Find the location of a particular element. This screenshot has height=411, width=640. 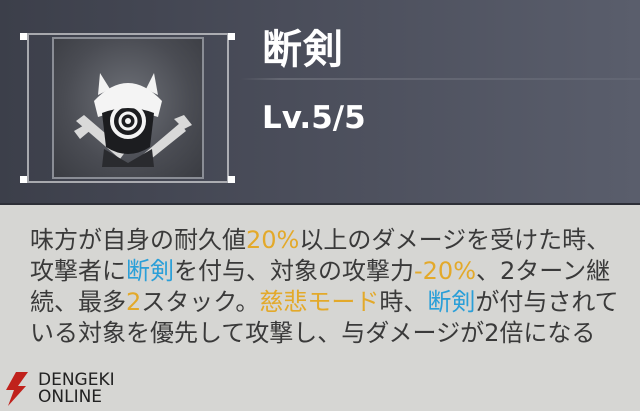

description-highlight: 2 is located at coordinates (134, 302).